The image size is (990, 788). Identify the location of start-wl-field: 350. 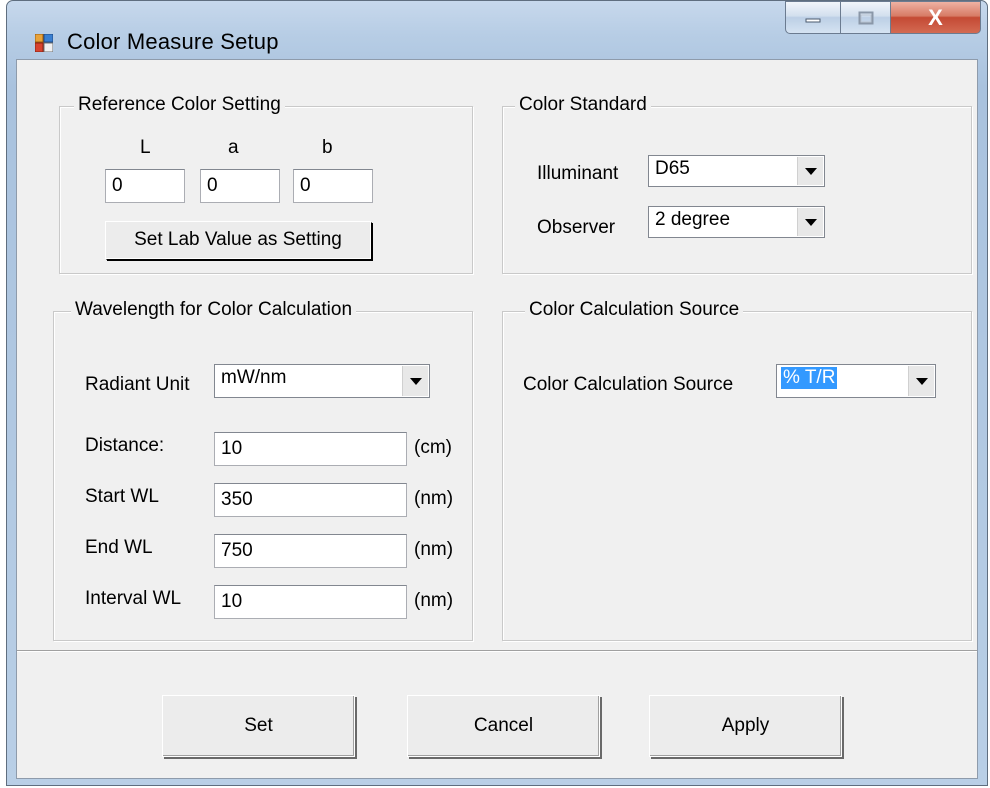
(310, 500).